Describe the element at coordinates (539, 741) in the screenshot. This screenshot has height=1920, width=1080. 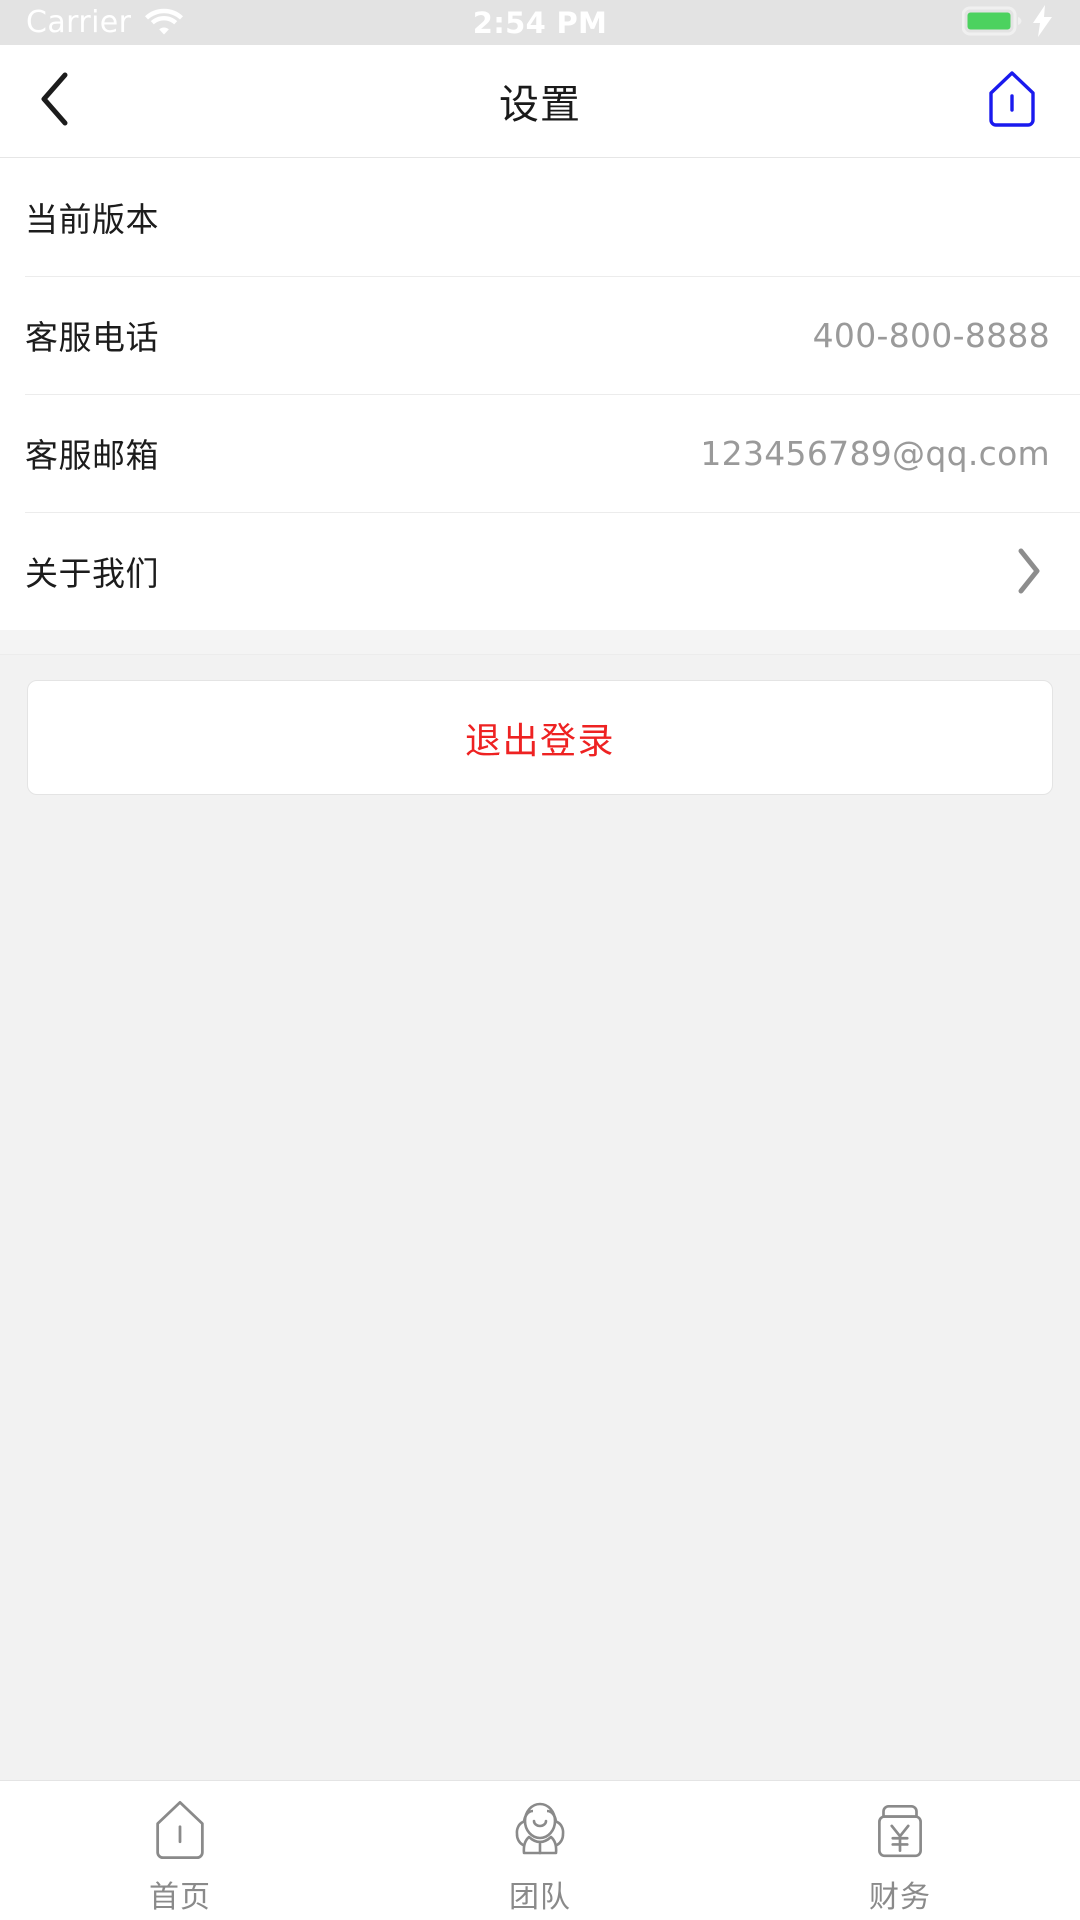
I see `logout-button-label: 退出登录` at that location.